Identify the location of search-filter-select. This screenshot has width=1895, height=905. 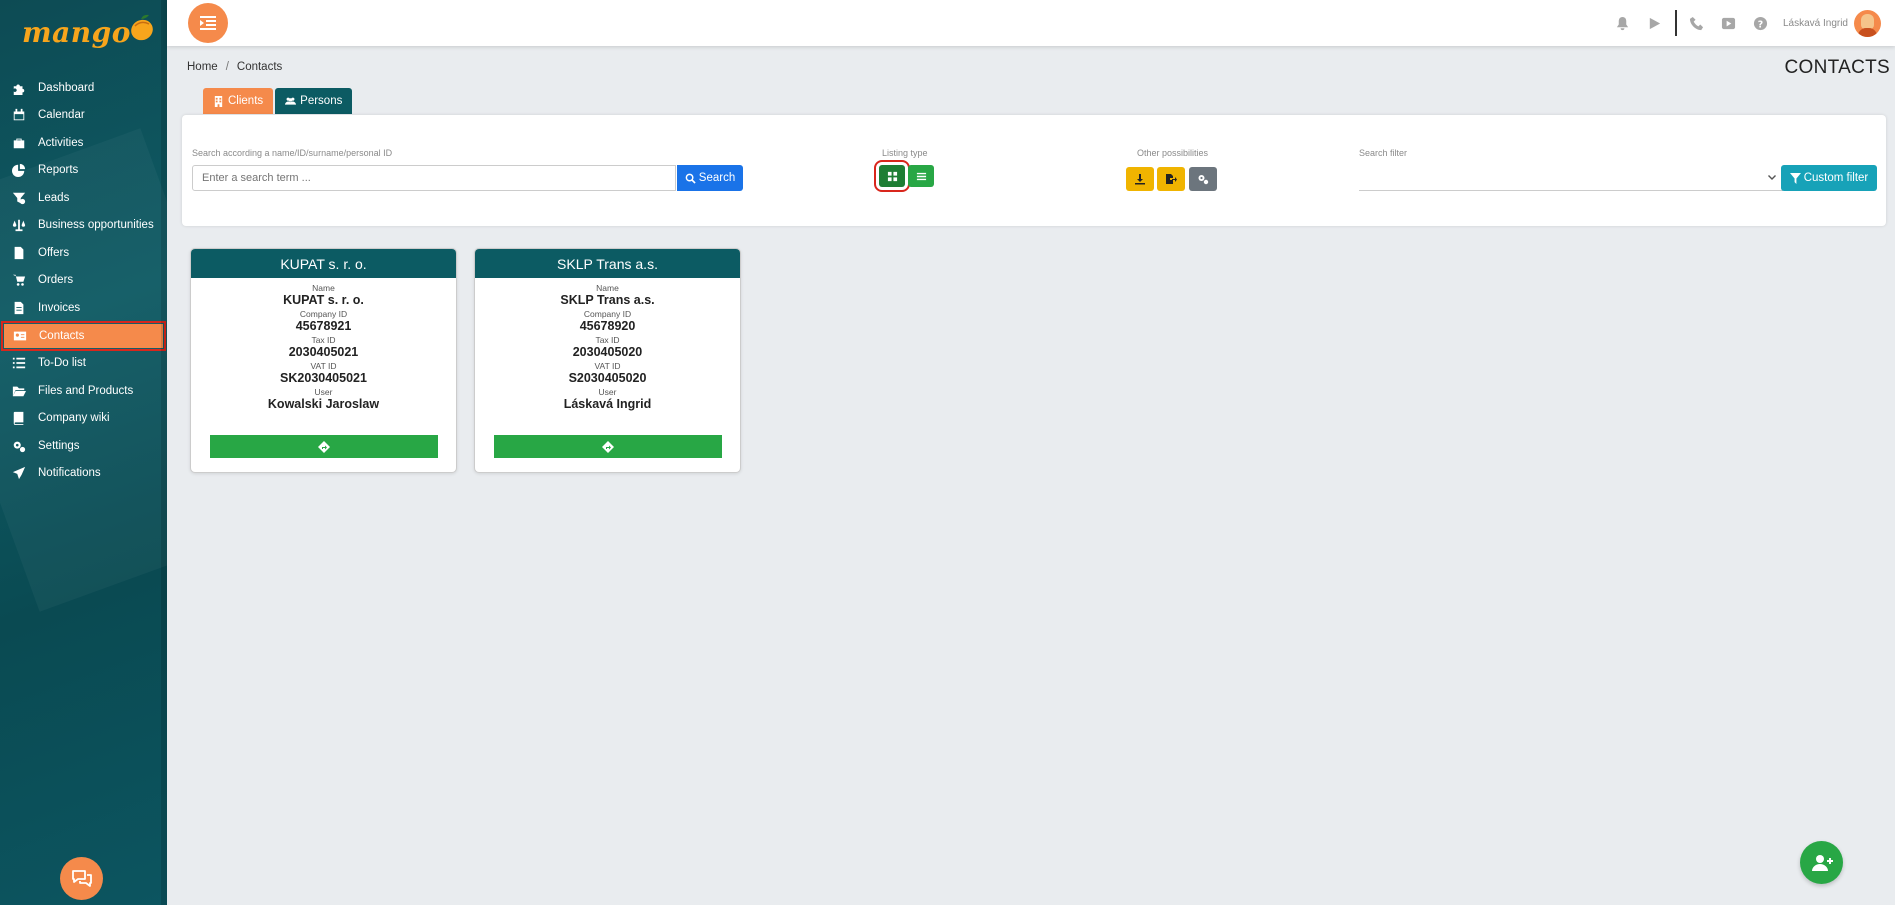
(1571, 178).